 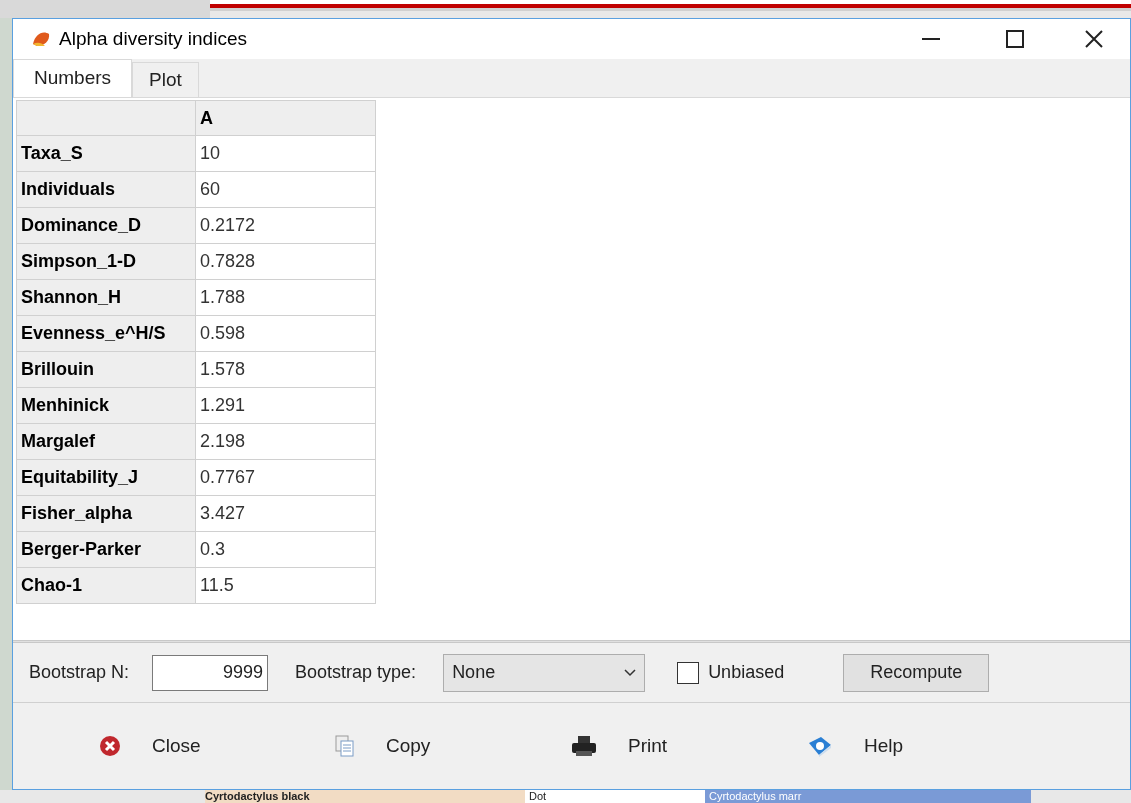 What do you see at coordinates (356, 672) in the screenshot?
I see `bootstrap-type-label: Bootstrap type:` at bounding box center [356, 672].